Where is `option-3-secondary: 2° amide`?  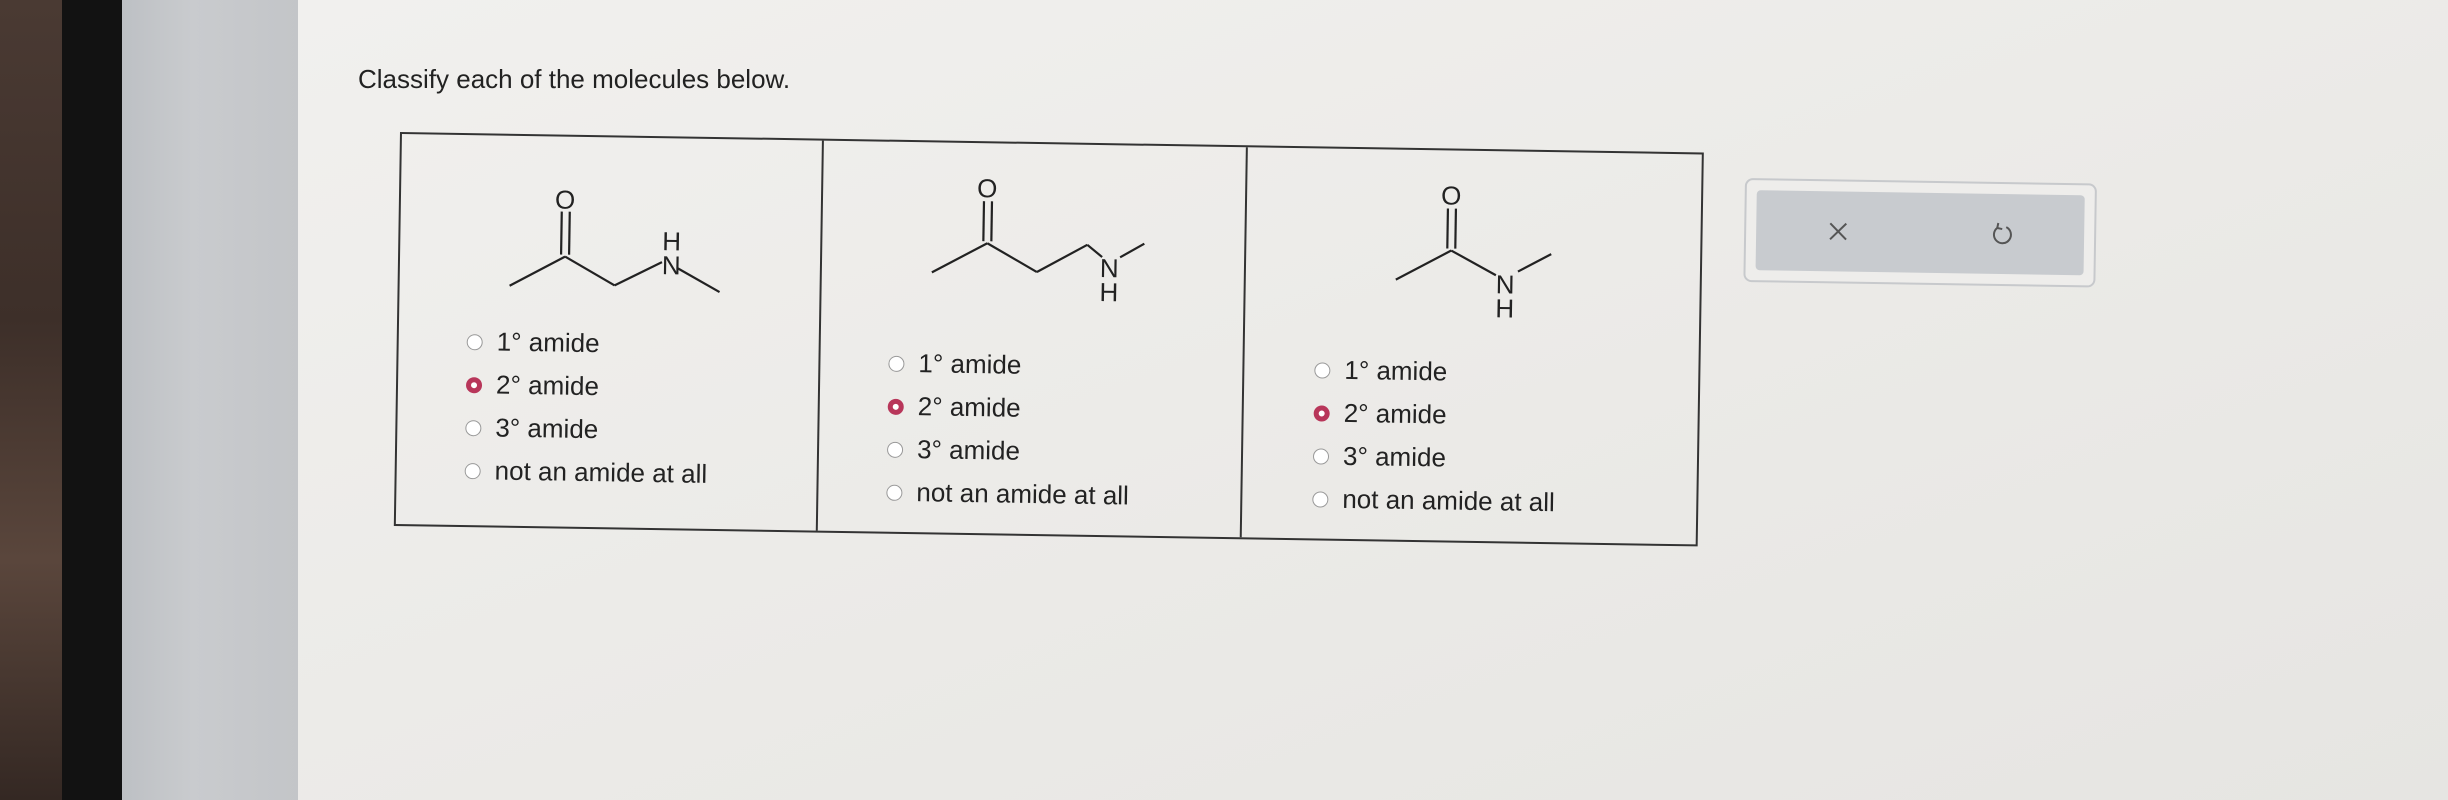 option-3-secondary: 2° amide is located at coordinates (1434, 414).